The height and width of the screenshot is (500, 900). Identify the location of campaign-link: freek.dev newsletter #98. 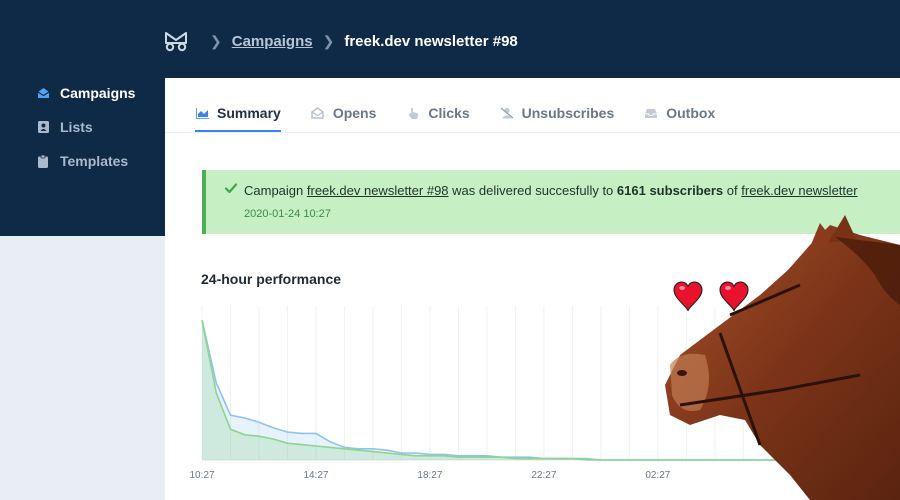
(378, 190).